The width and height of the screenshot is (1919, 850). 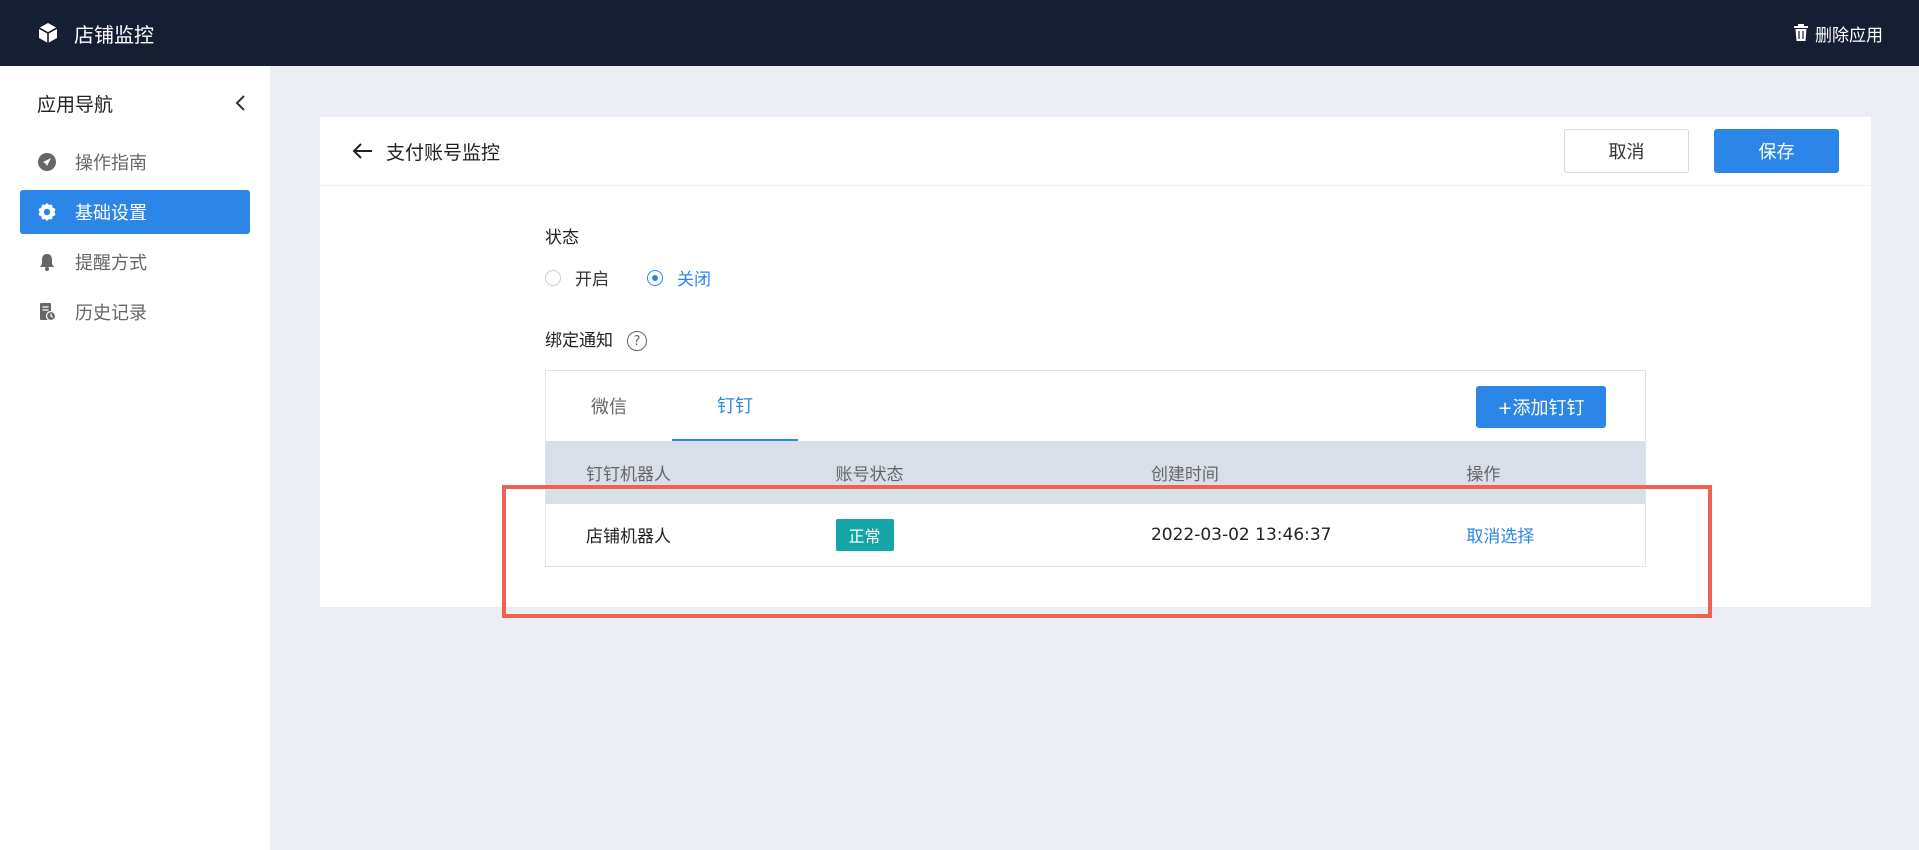 I want to click on notify-tabs: 微信 钉钉 +添加钉钉, so click(x=1095, y=406).